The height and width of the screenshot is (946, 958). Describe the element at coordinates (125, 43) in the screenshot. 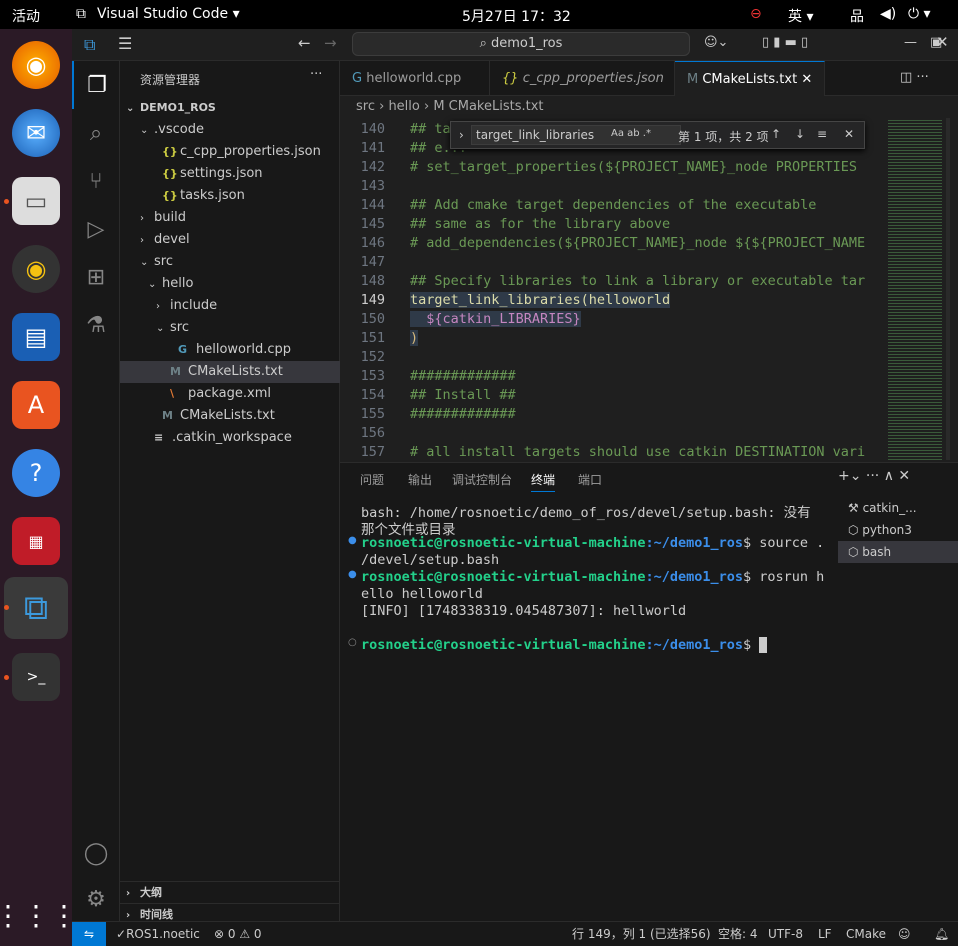

I see `menu-icon: ☰` at that location.